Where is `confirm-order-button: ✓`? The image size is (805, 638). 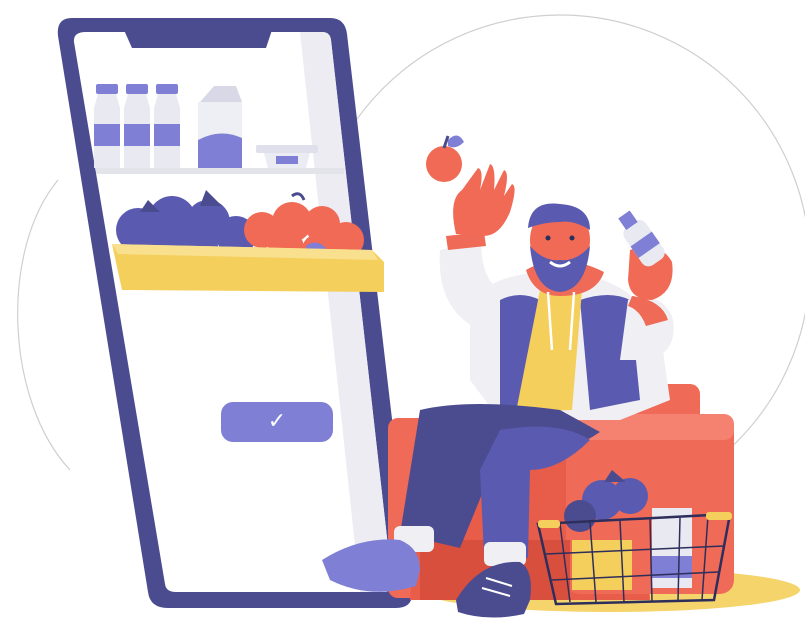 confirm-order-button: ✓ is located at coordinates (277, 422).